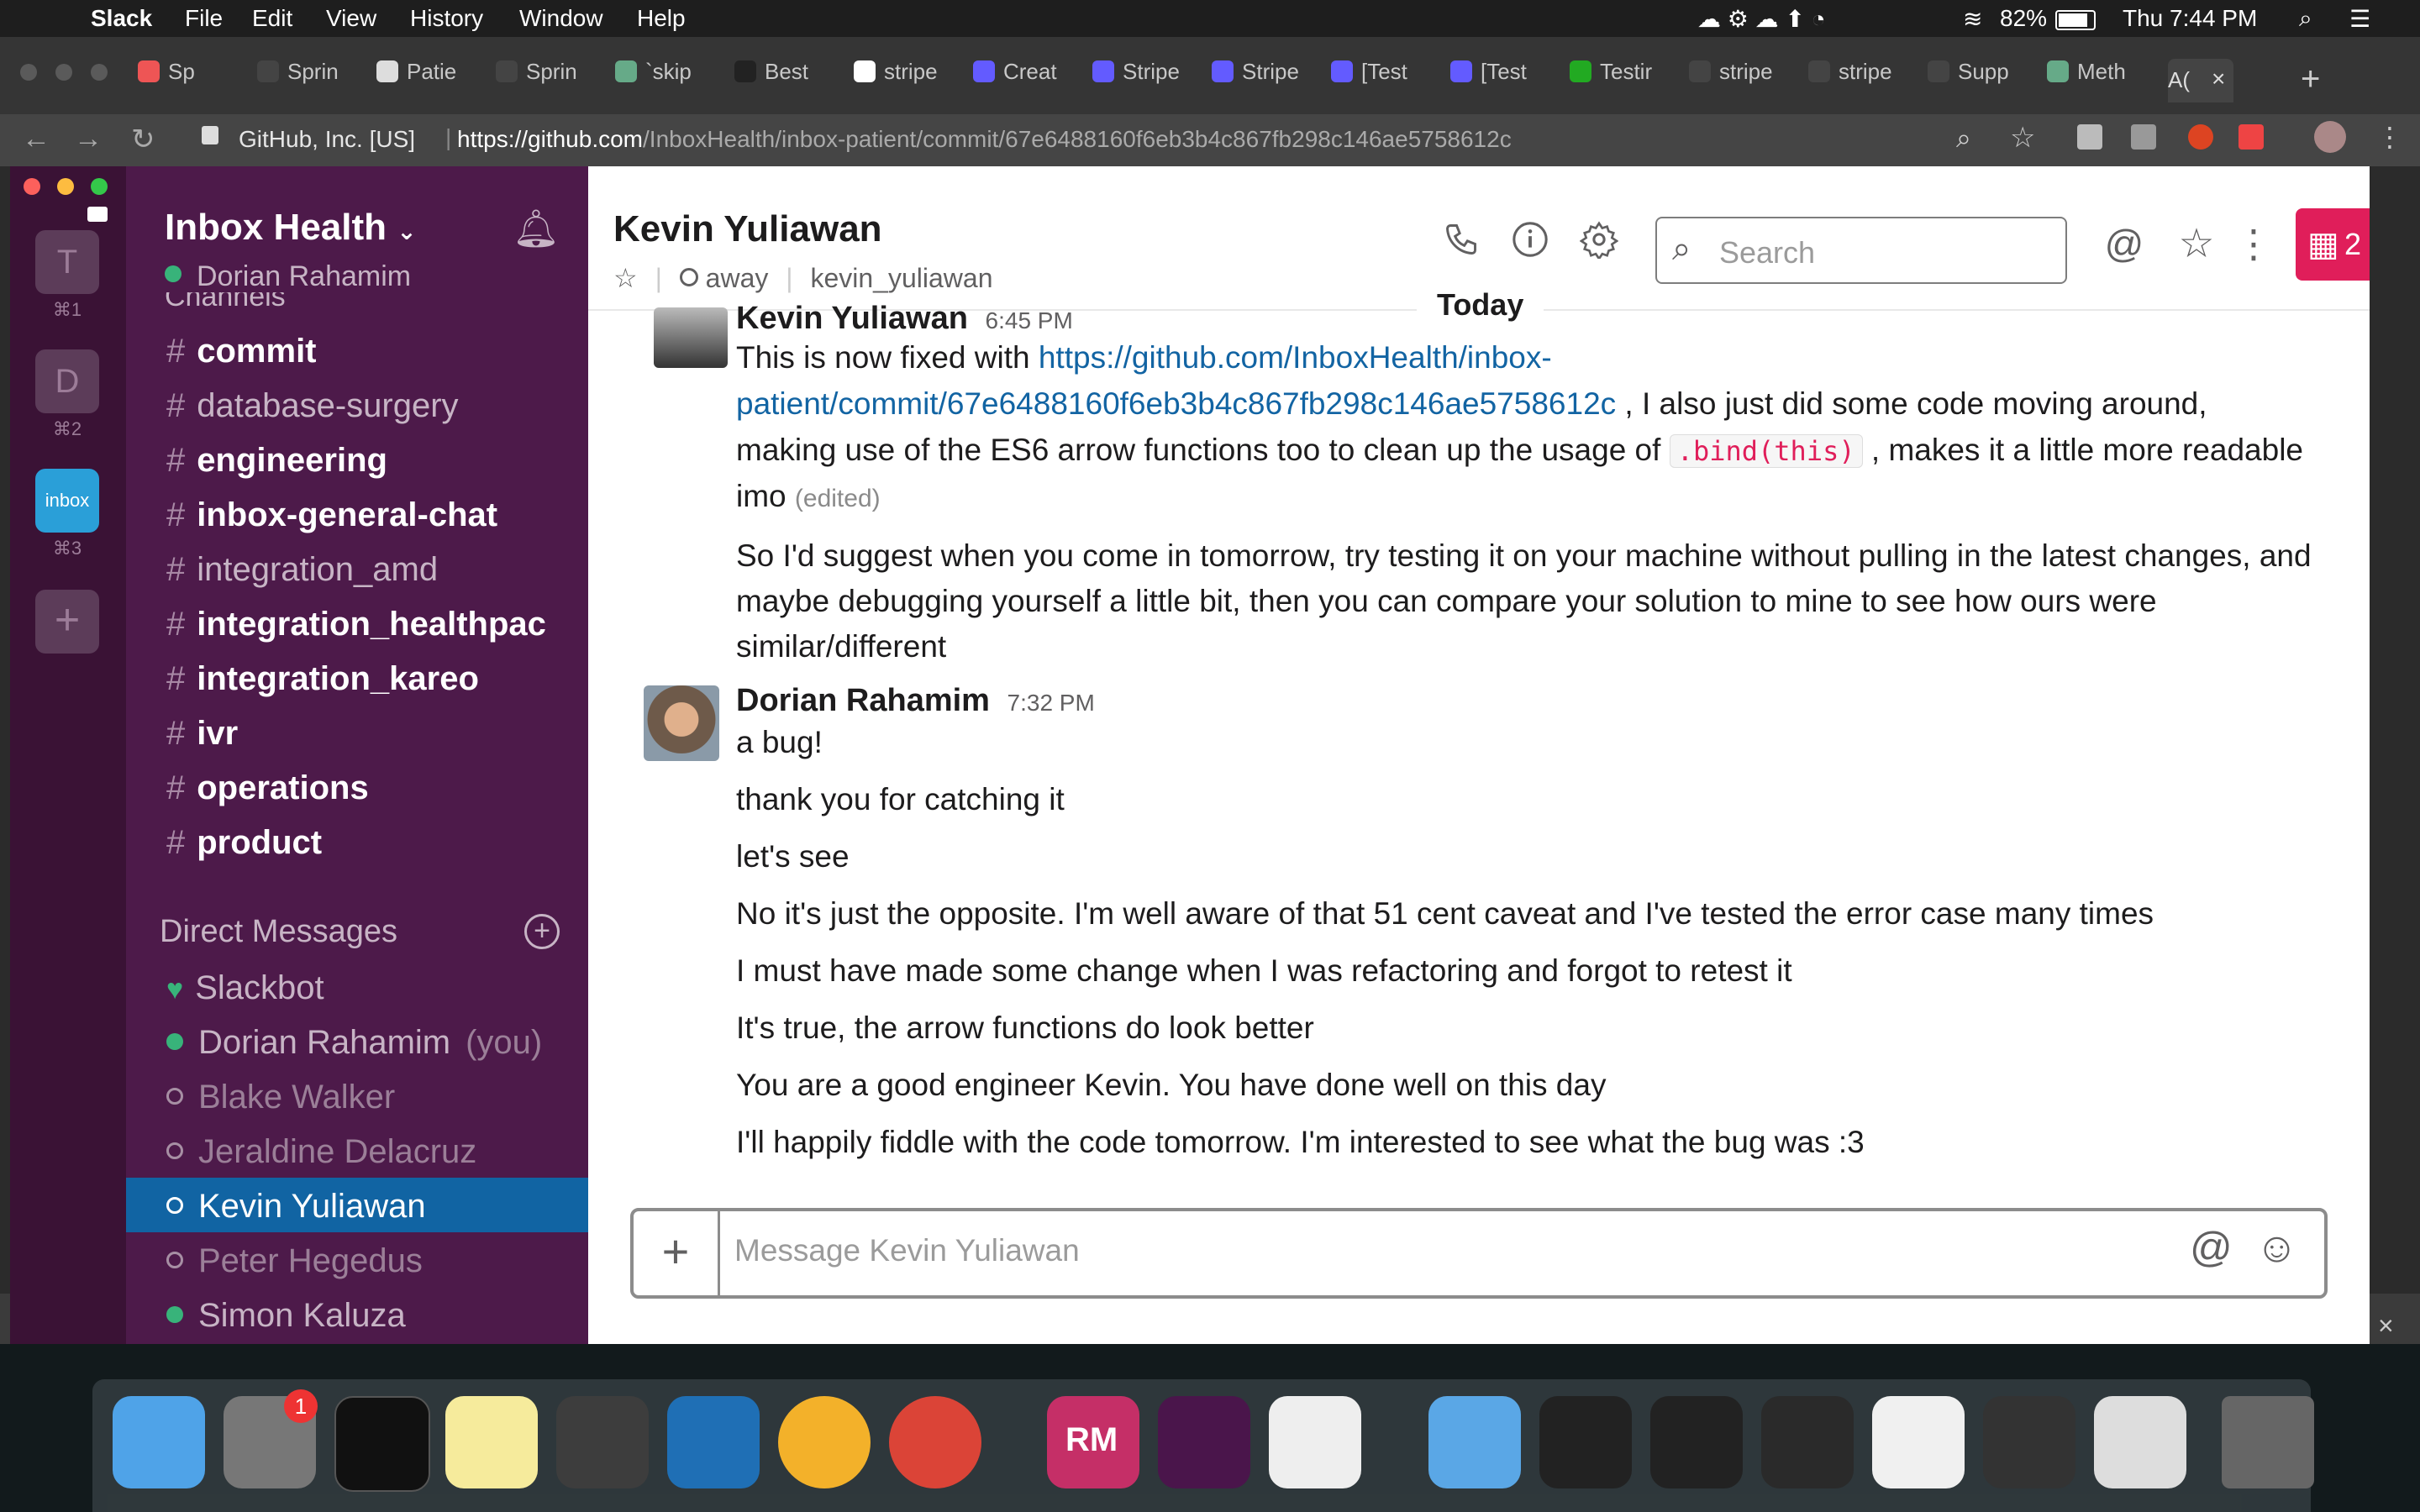 This screenshot has height=1512, width=2420. What do you see at coordinates (1964, 139) in the screenshot?
I see `zoom-icon: ⌕` at bounding box center [1964, 139].